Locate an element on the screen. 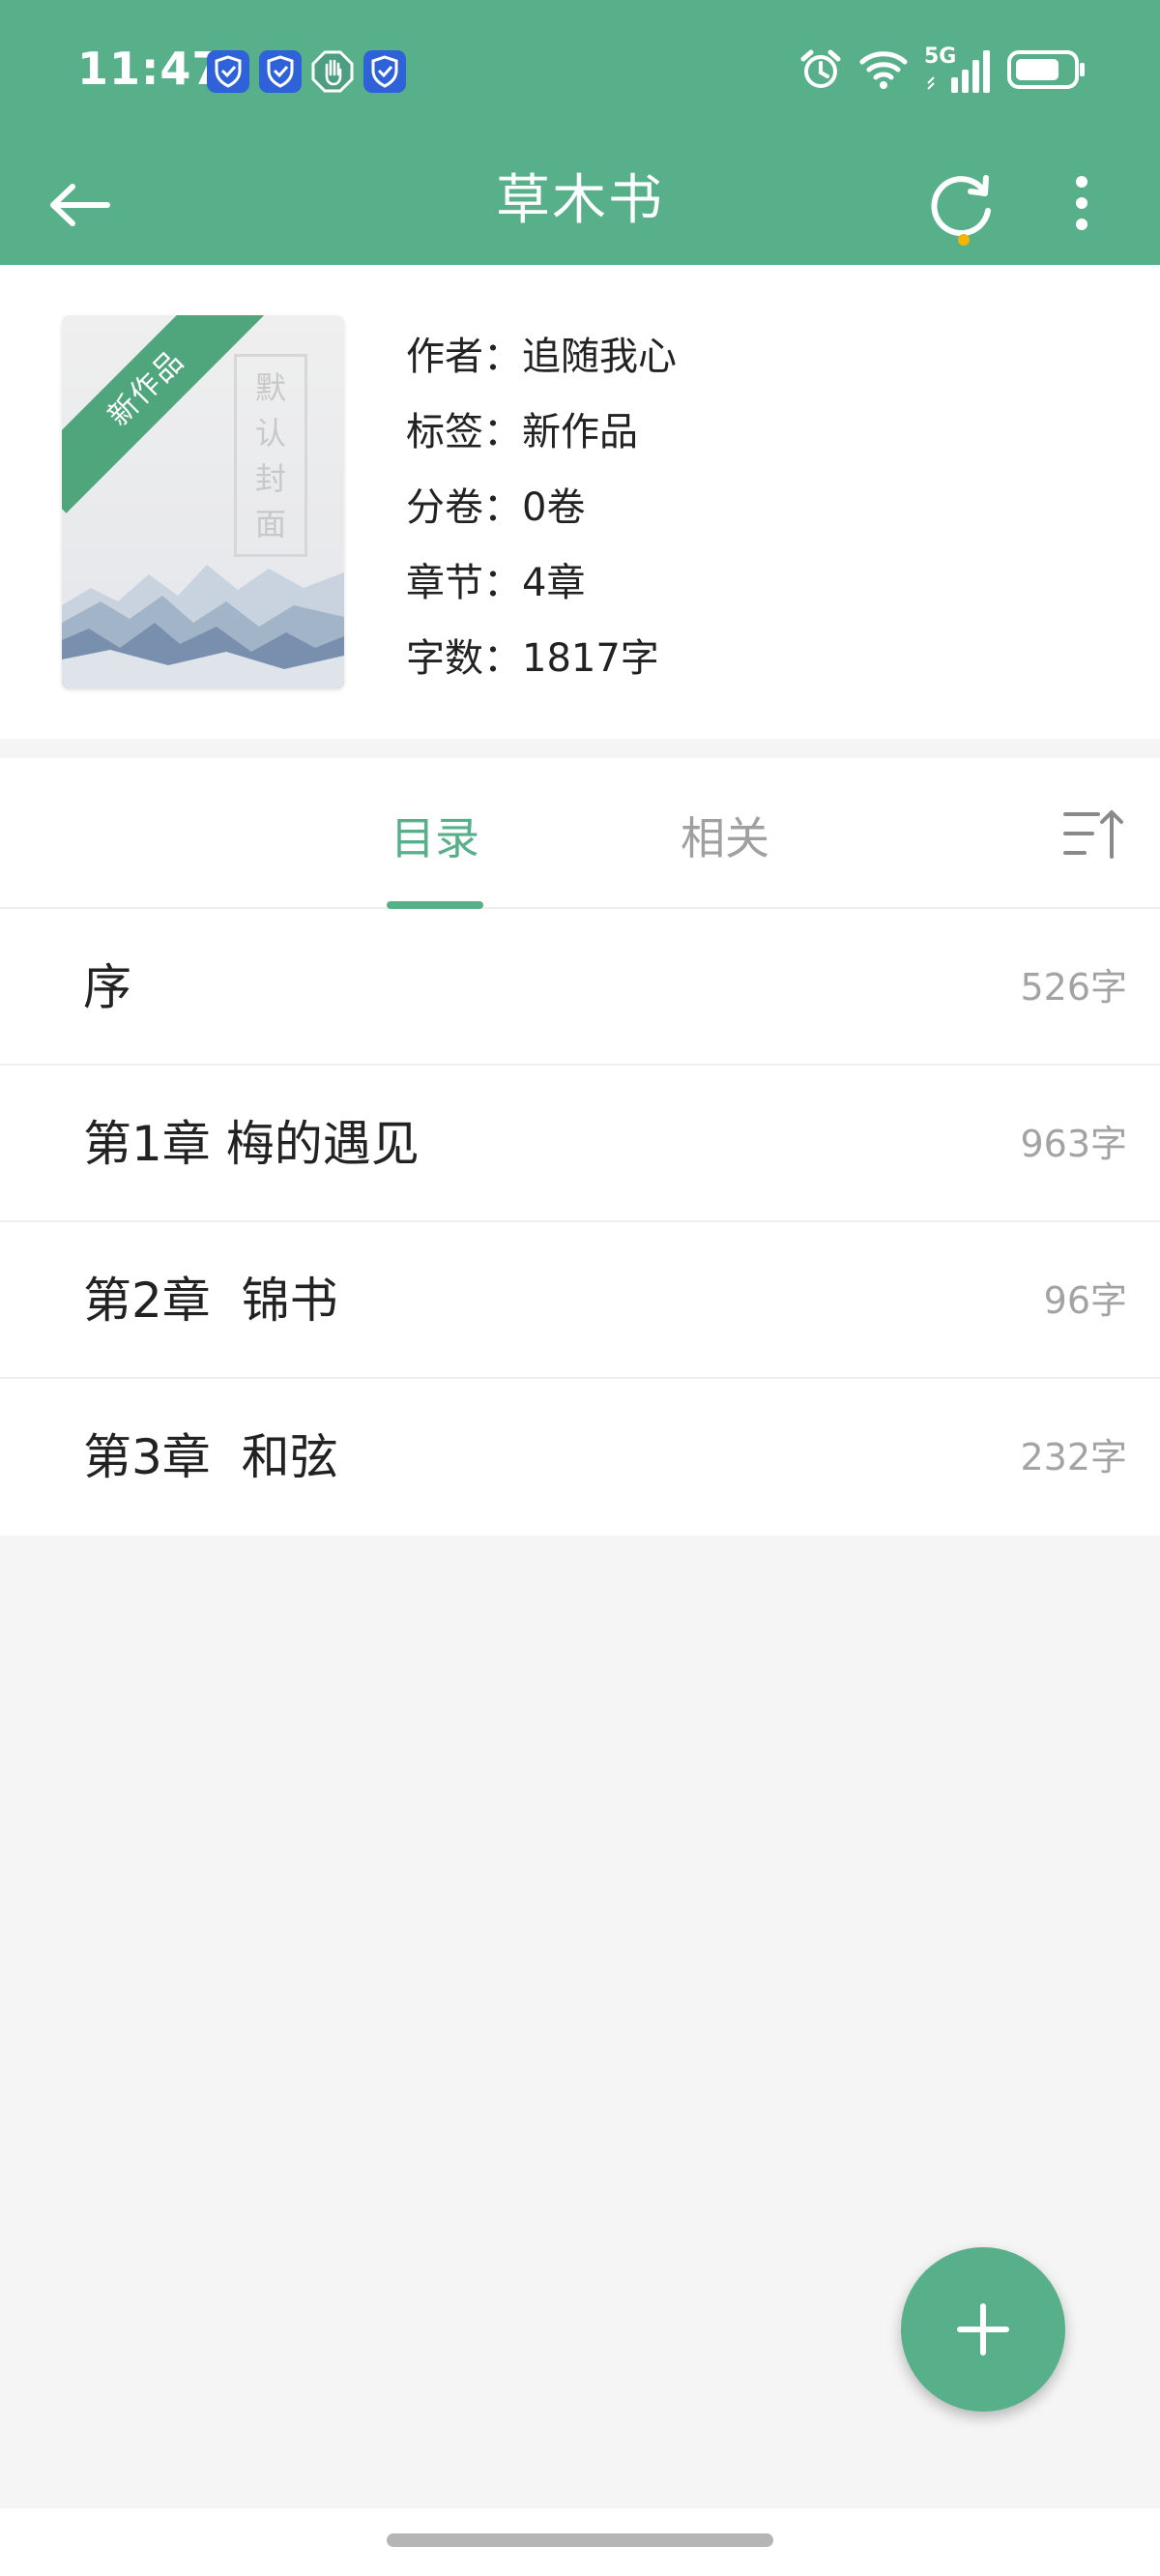 This screenshot has width=1160, height=2576. chapter-item: 第2章 锦书 96字 is located at coordinates (580, 1300).